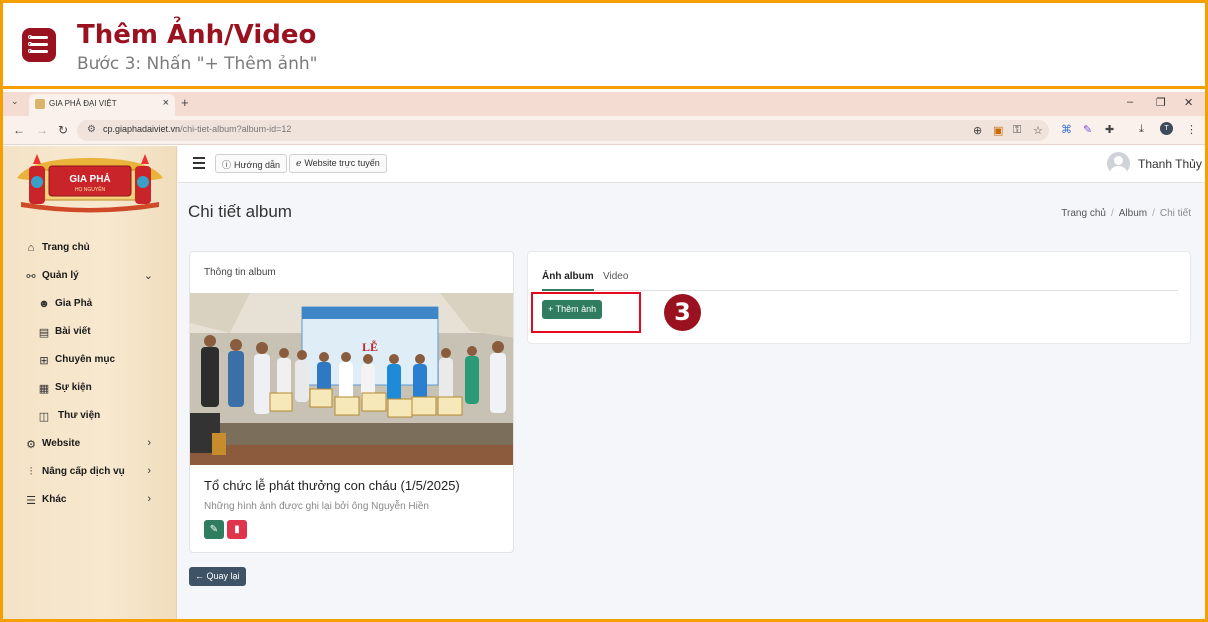 The image size is (1208, 622). What do you see at coordinates (185, 102) in the screenshot?
I see `new-tab-icon: +` at bounding box center [185, 102].